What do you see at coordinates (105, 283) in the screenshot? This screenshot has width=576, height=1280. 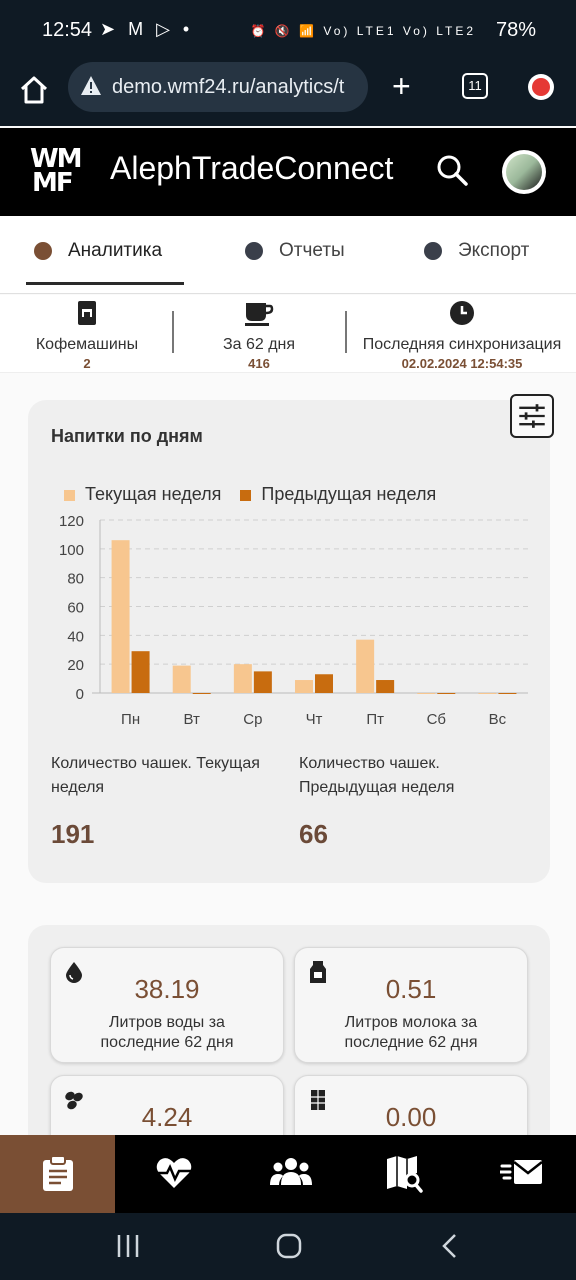 I see `active-tab-indicator` at bounding box center [105, 283].